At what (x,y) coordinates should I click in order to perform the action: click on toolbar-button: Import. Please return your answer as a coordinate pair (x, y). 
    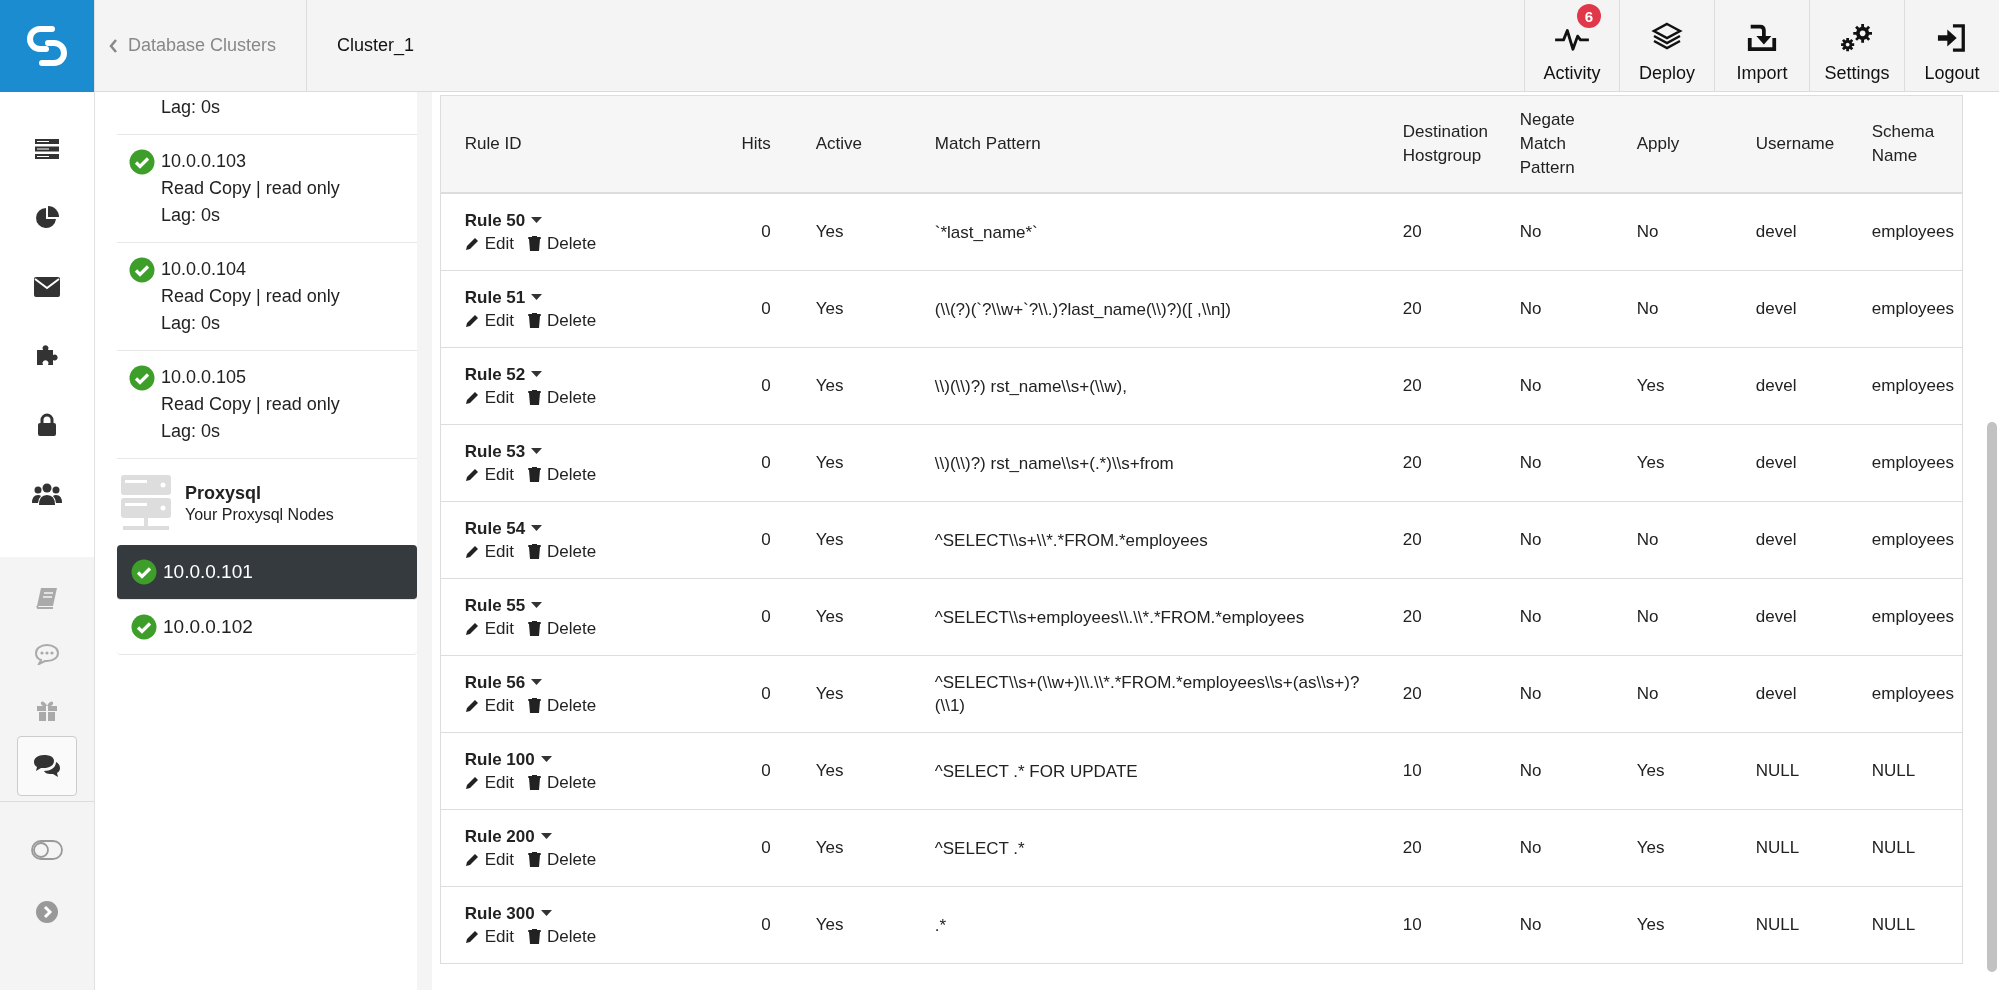
    Looking at the image, I should click on (1761, 45).